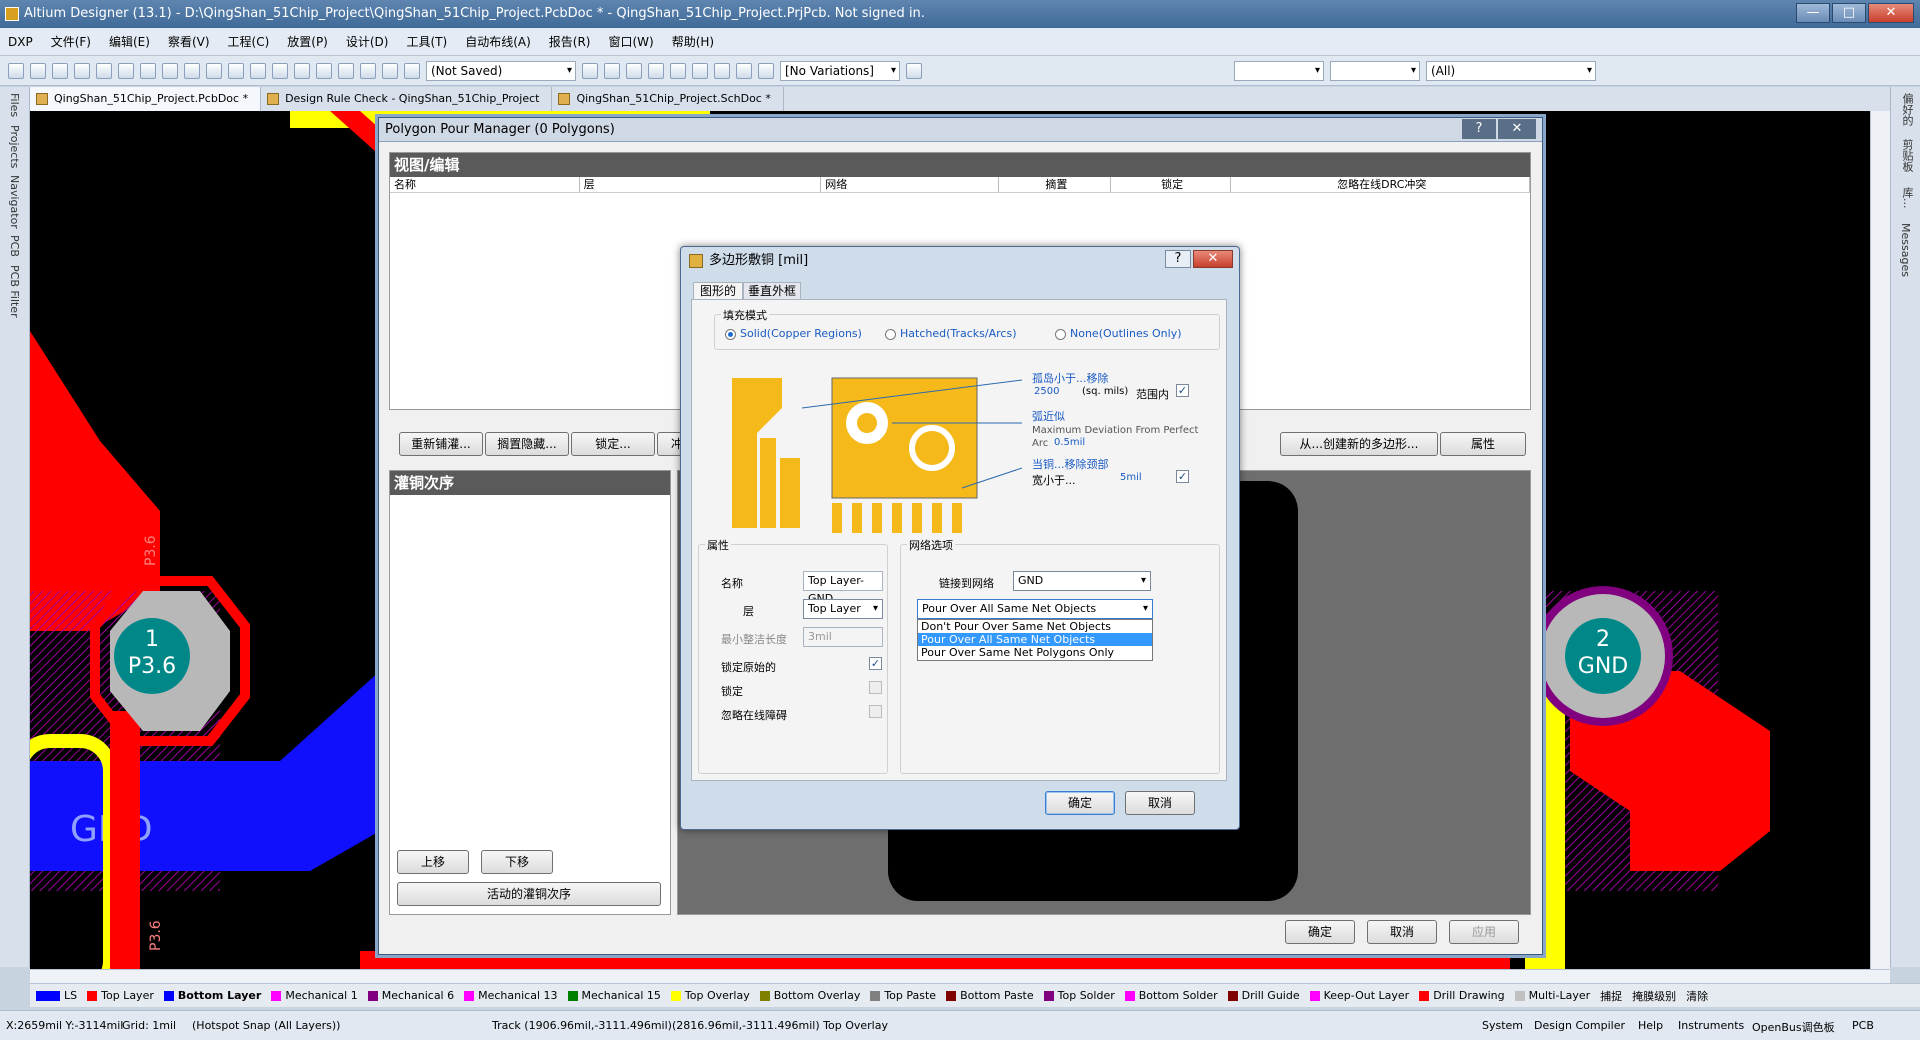 The height and width of the screenshot is (1040, 1920). Describe the element at coordinates (346, 70) in the screenshot. I see `deselect-icon` at that location.